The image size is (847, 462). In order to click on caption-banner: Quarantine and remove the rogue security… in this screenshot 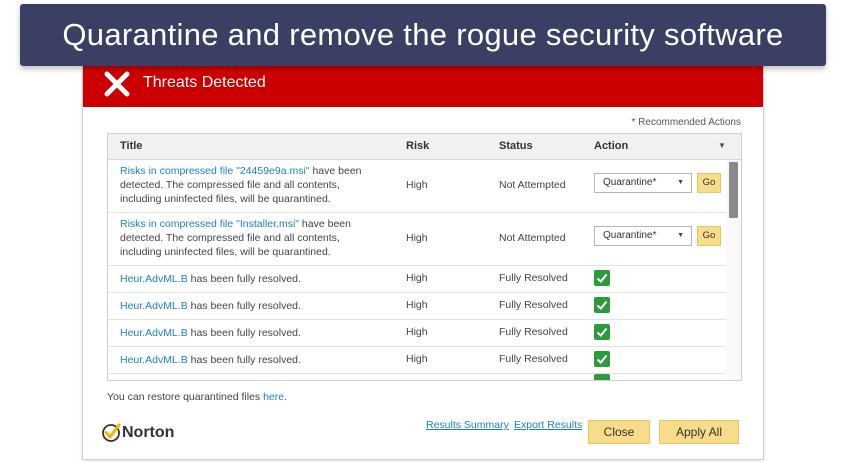, I will do `click(423, 35)`.